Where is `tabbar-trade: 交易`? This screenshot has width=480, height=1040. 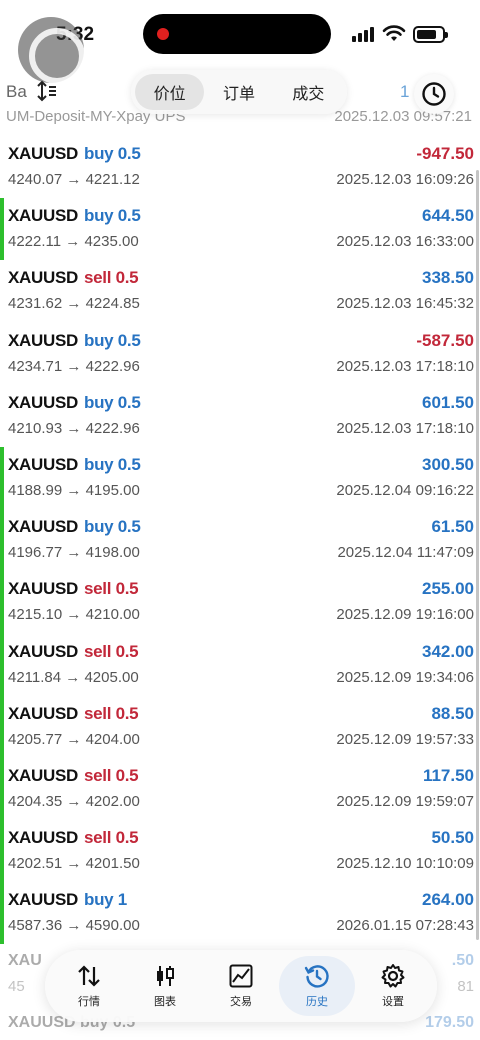 tabbar-trade: 交易 is located at coordinates (241, 986).